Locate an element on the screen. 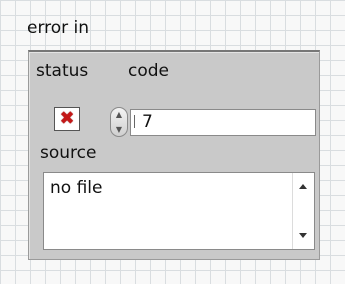  code-input: 7 is located at coordinates (223, 122).